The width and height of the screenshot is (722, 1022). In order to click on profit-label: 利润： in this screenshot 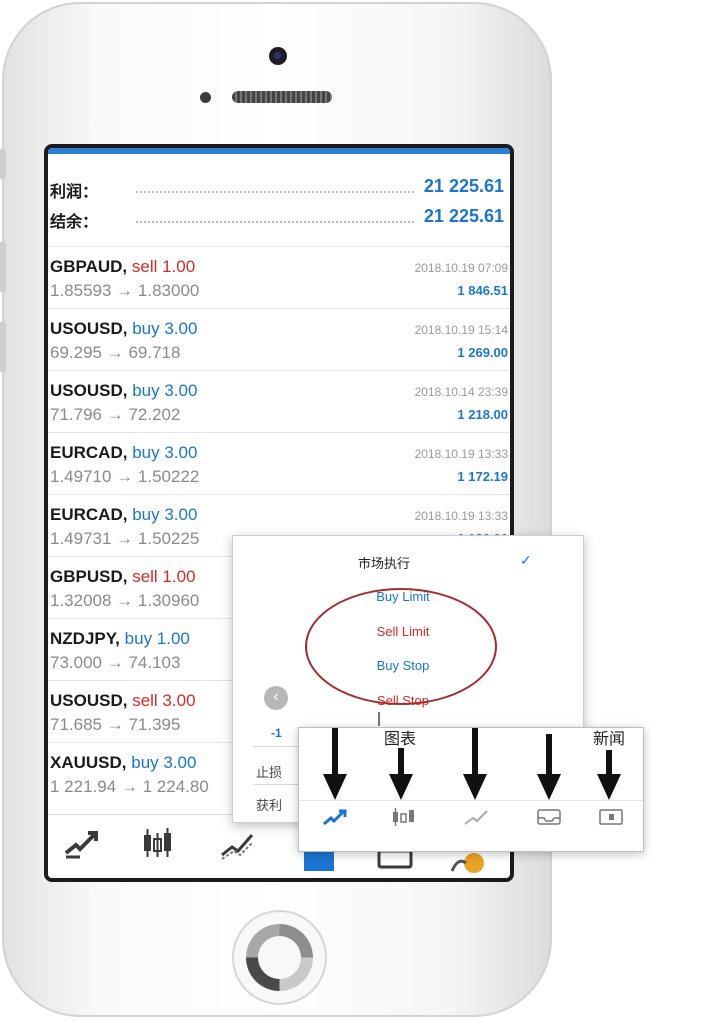, I will do `click(74, 192)`.